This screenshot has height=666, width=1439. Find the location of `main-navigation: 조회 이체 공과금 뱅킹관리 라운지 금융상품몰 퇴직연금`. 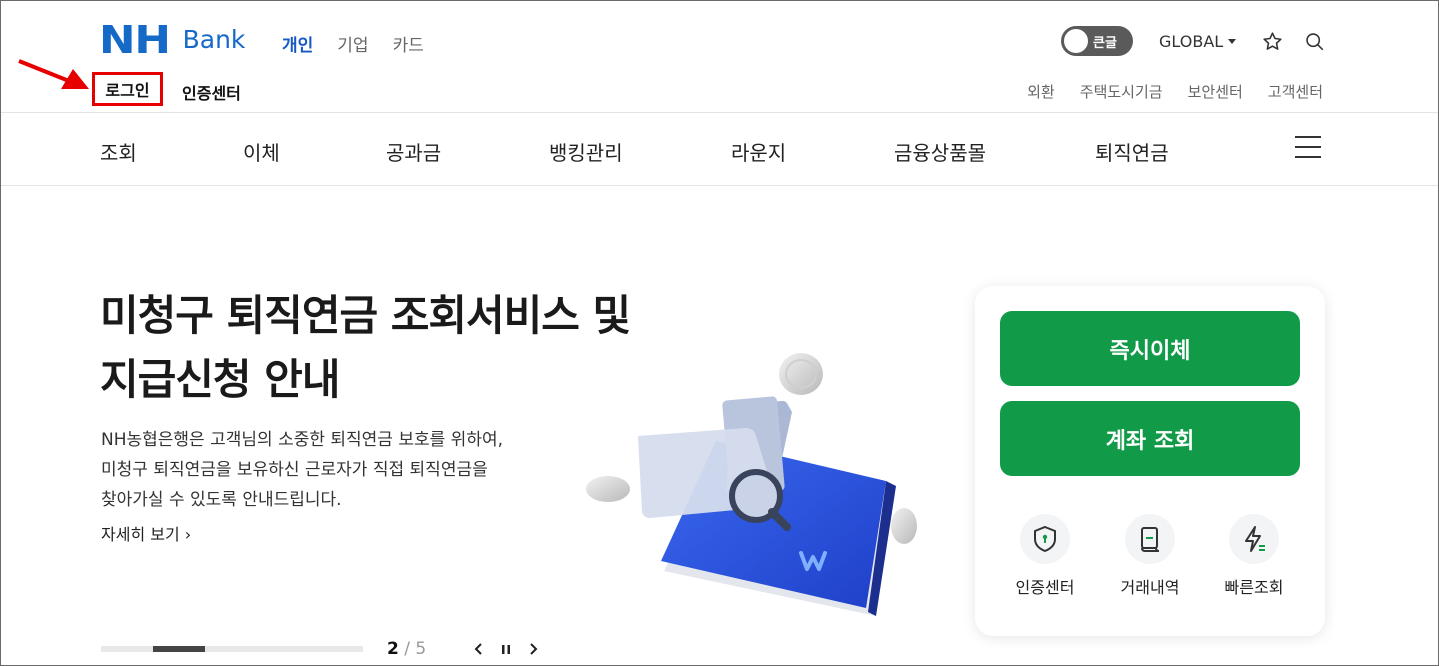

main-navigation: 조회 이체 공과금 뱅킹관리 라운지 금융상품몰 퇴직연금 is located at coordinates (719, 149).